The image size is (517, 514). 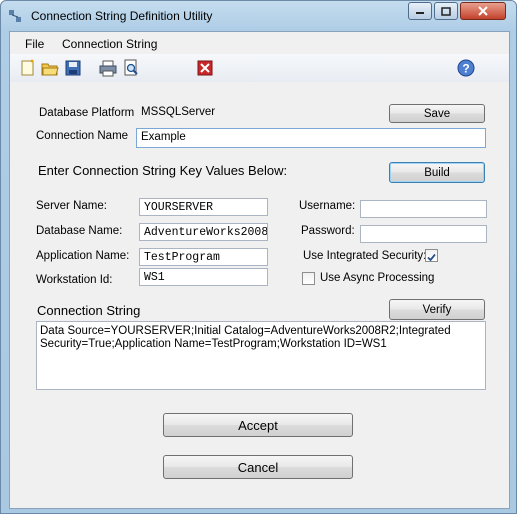 What do you see at coordinates (258, 467) in the screenshot?
I see `cancel-button: Cancel` at bounding box center [258, 467].